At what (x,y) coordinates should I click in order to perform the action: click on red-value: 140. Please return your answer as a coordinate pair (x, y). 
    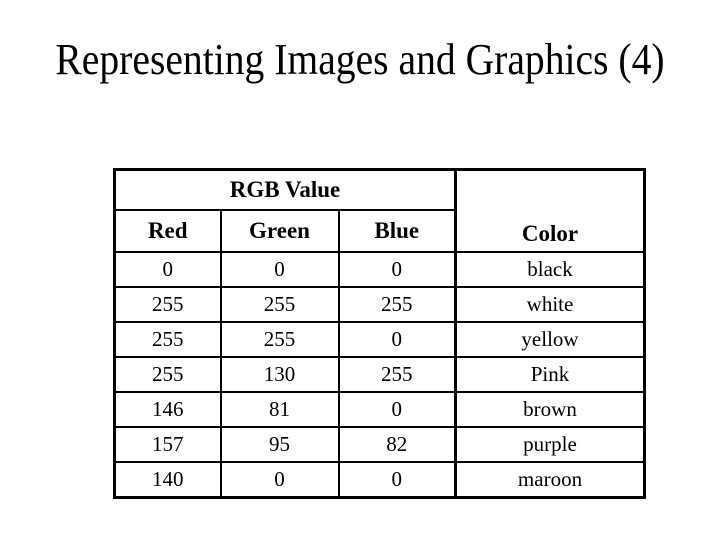
    Looking at the image, I should click on (167, 480).